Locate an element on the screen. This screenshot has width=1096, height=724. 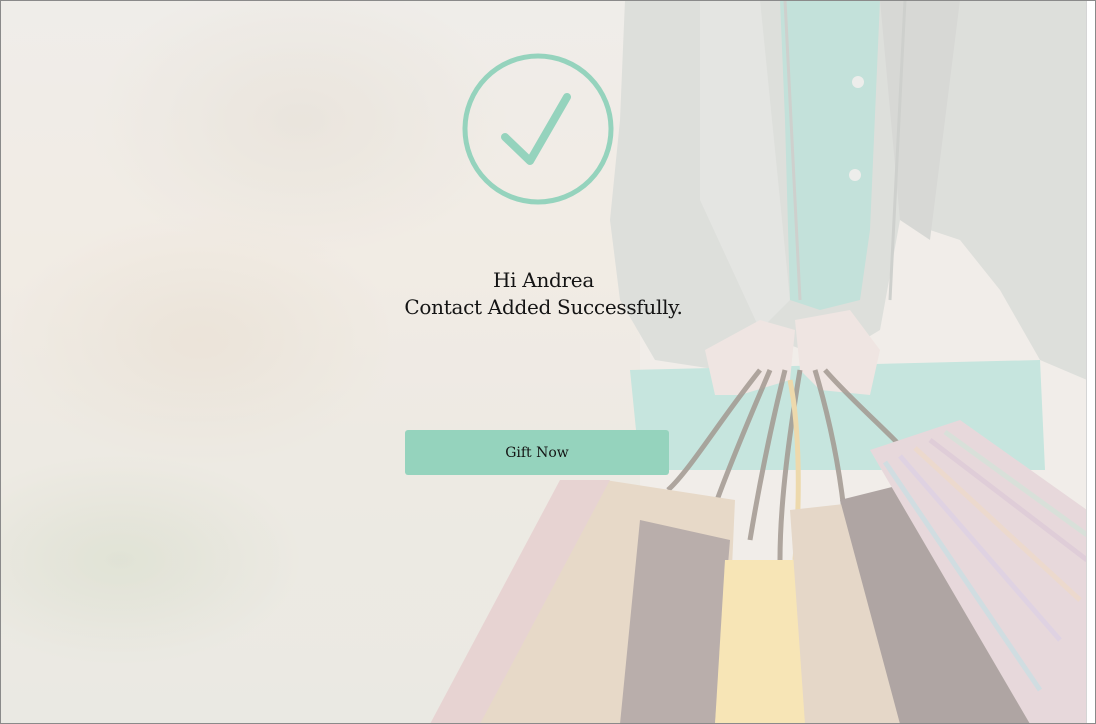
greeting-text: Hi Andrea is located at coordinates (543, 280).